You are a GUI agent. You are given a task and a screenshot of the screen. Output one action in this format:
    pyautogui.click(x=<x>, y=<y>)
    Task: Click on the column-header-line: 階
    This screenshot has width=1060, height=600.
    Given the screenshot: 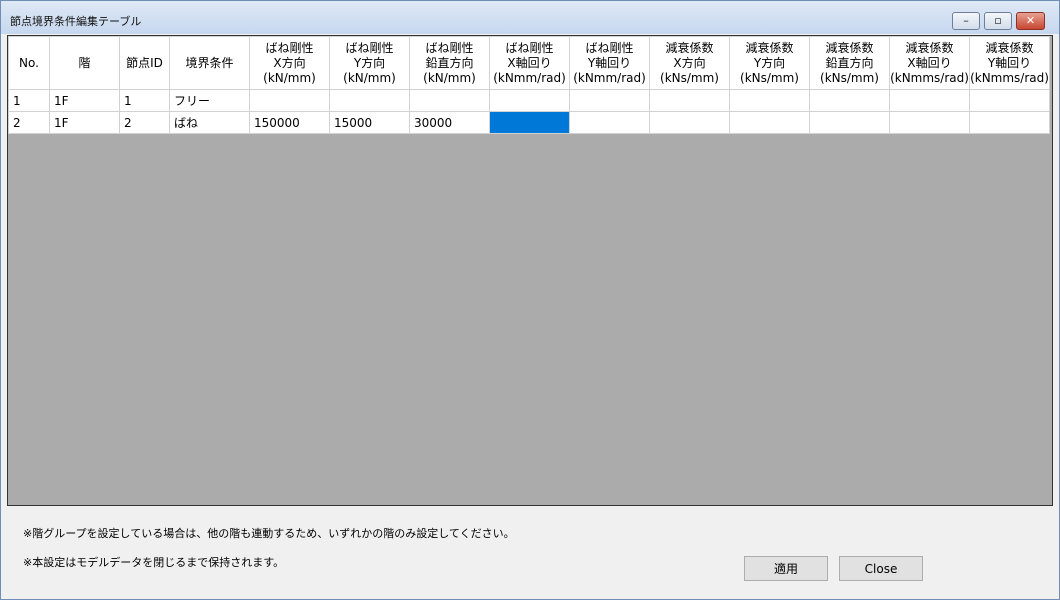 What is the action you would take?
    pyautogui.click(x=84, y=62)
    